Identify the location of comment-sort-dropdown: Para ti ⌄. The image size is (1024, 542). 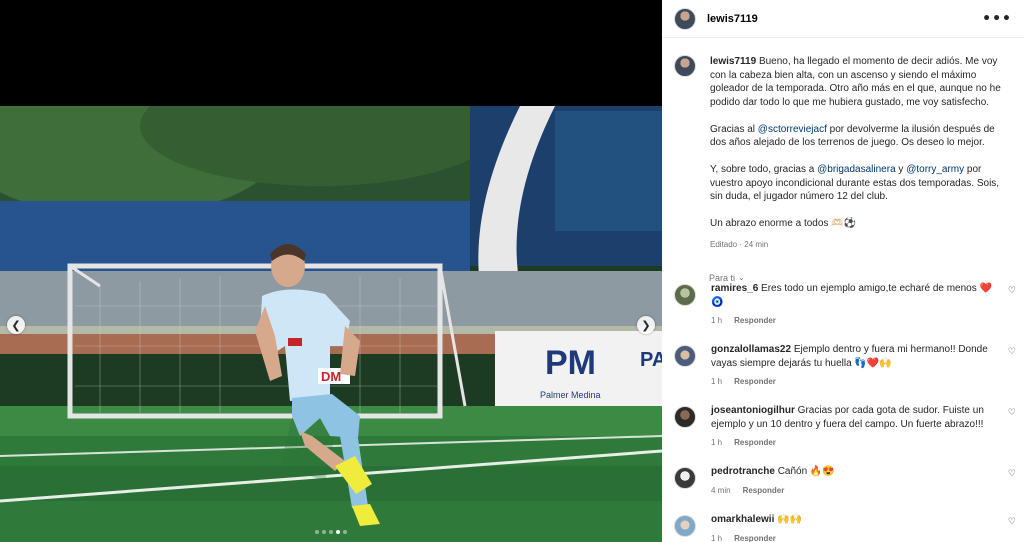
(866, 278).